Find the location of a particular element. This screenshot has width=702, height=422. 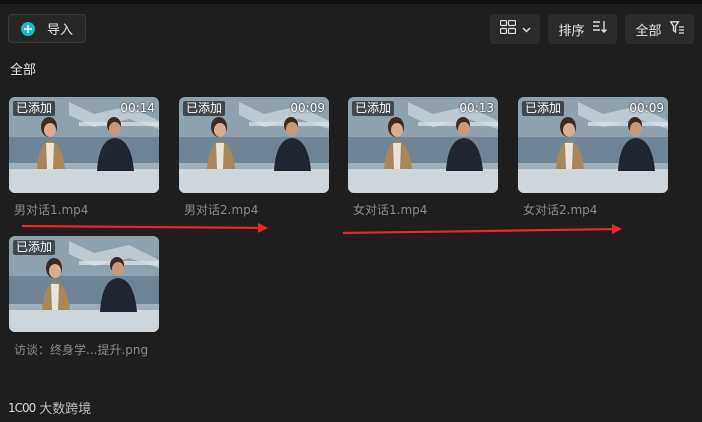

watermark: 1C00 大数跨境 is located at coordinates (50, 408).